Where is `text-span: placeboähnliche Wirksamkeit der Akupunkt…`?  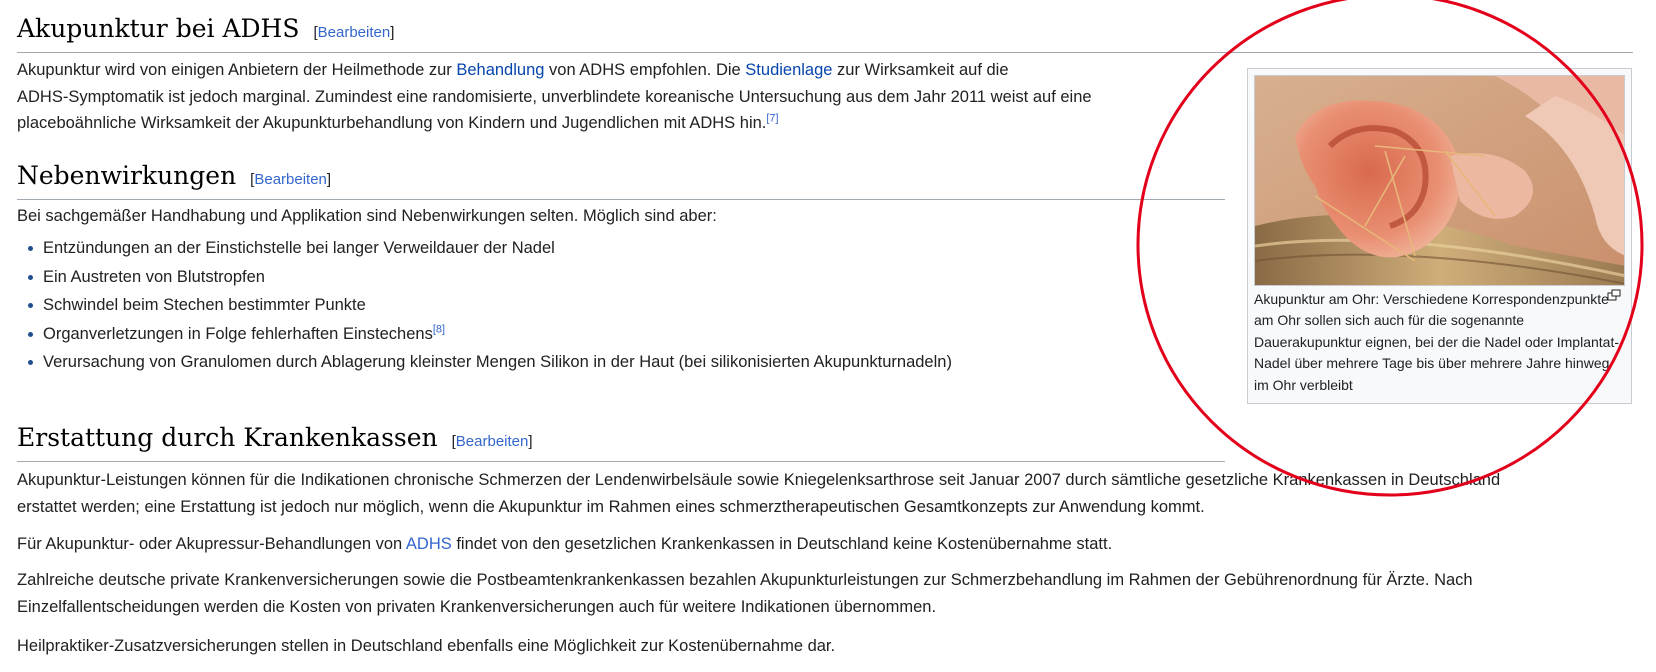
text-span: placeboähnliche Wirksamkeit der Akupunkt… is located at coordinates (392, 123).